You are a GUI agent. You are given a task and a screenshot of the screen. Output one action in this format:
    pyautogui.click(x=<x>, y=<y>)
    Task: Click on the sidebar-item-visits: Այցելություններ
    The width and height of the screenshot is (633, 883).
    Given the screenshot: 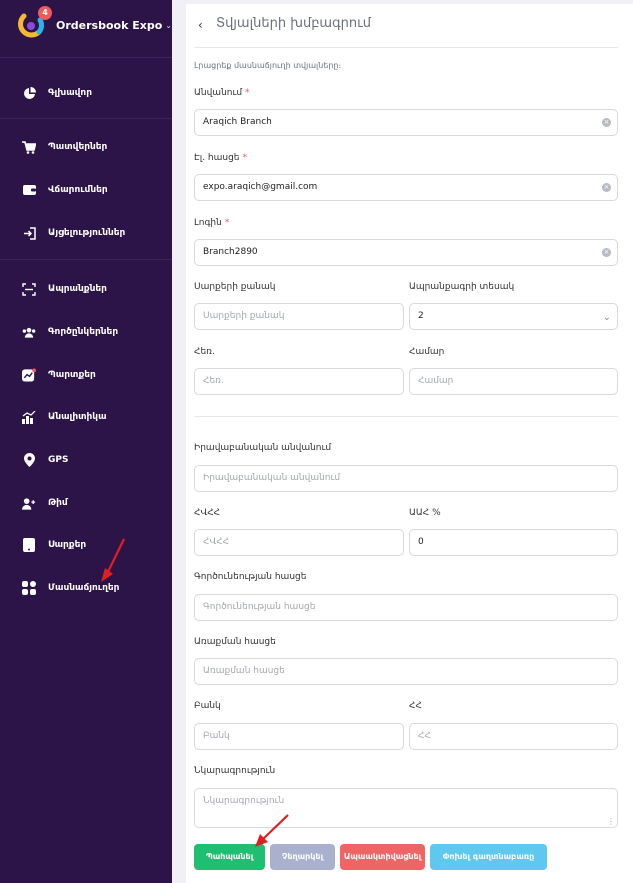 What is the action you would take?
    pyautogui.click(x=73, y=233)
    